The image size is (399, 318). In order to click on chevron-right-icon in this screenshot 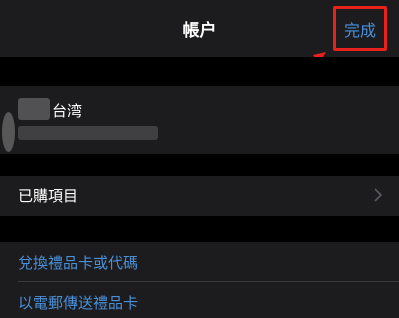, I will do `click(378, 195)`.